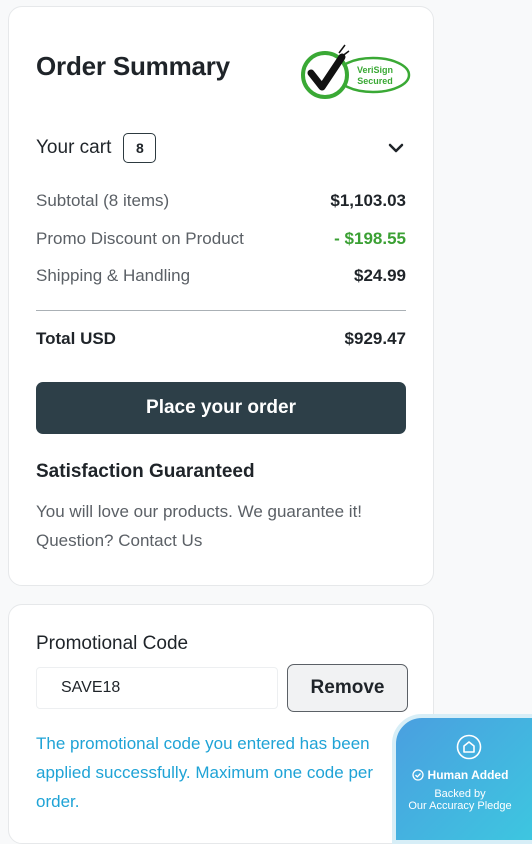 The height and width of the screenshot is (844, 532). What do you see at coordinates (460, 806) in the screenshot?
I see `pledge-text: Our Accuracy Pledge` at bounding box center [460, 806].